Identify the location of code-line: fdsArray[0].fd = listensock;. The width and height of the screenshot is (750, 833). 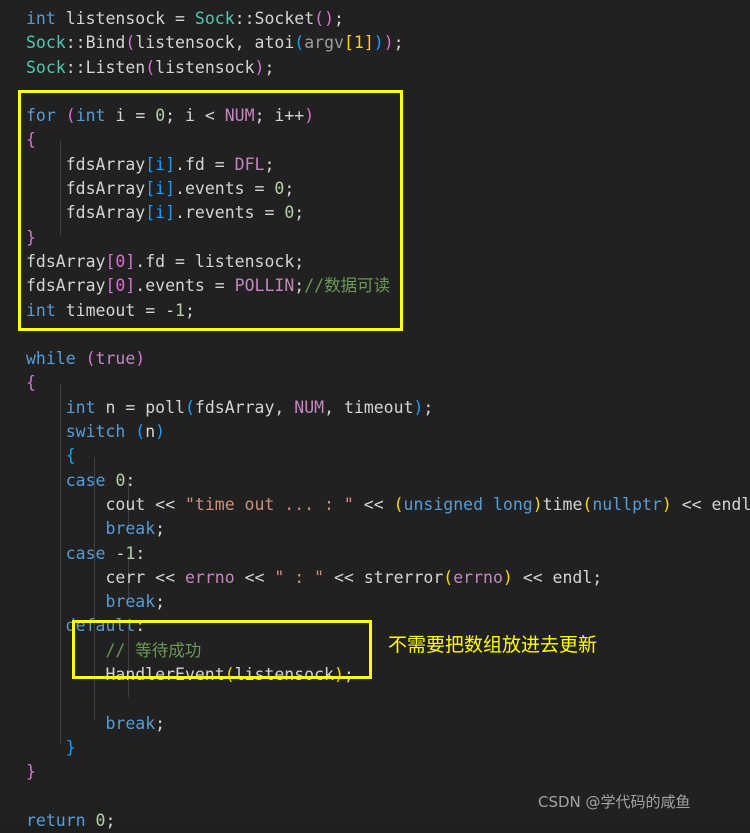
(375, 262).